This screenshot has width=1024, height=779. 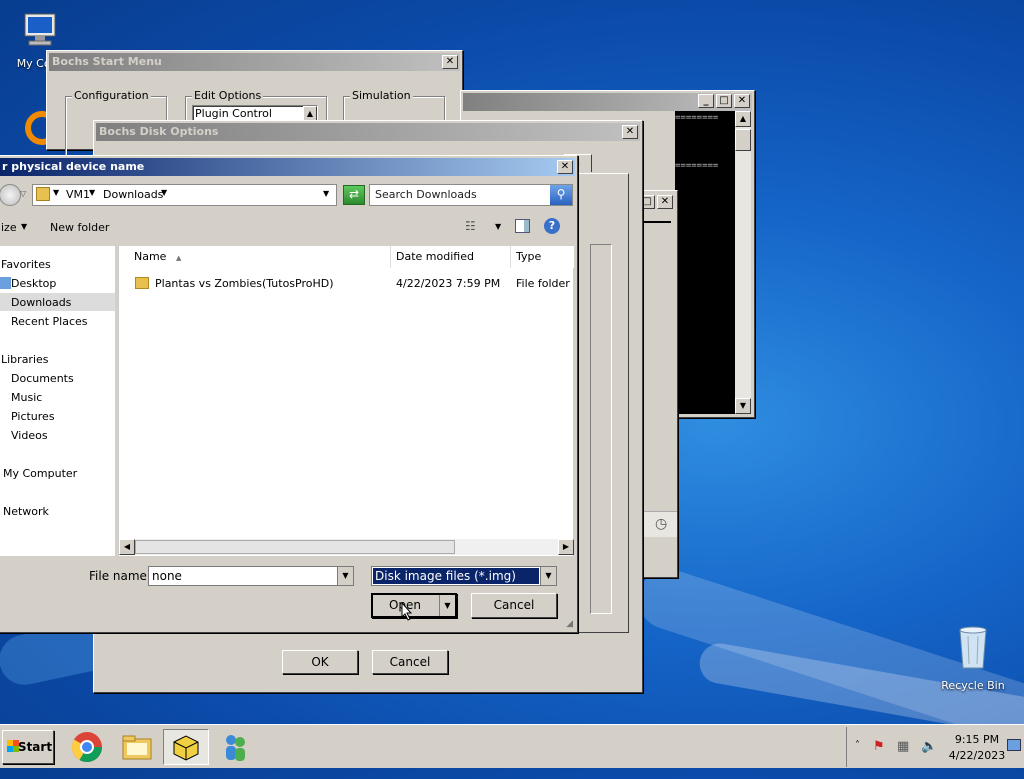 I want to click on nav-my-computer: My Computer, so click(x=40, y=473).